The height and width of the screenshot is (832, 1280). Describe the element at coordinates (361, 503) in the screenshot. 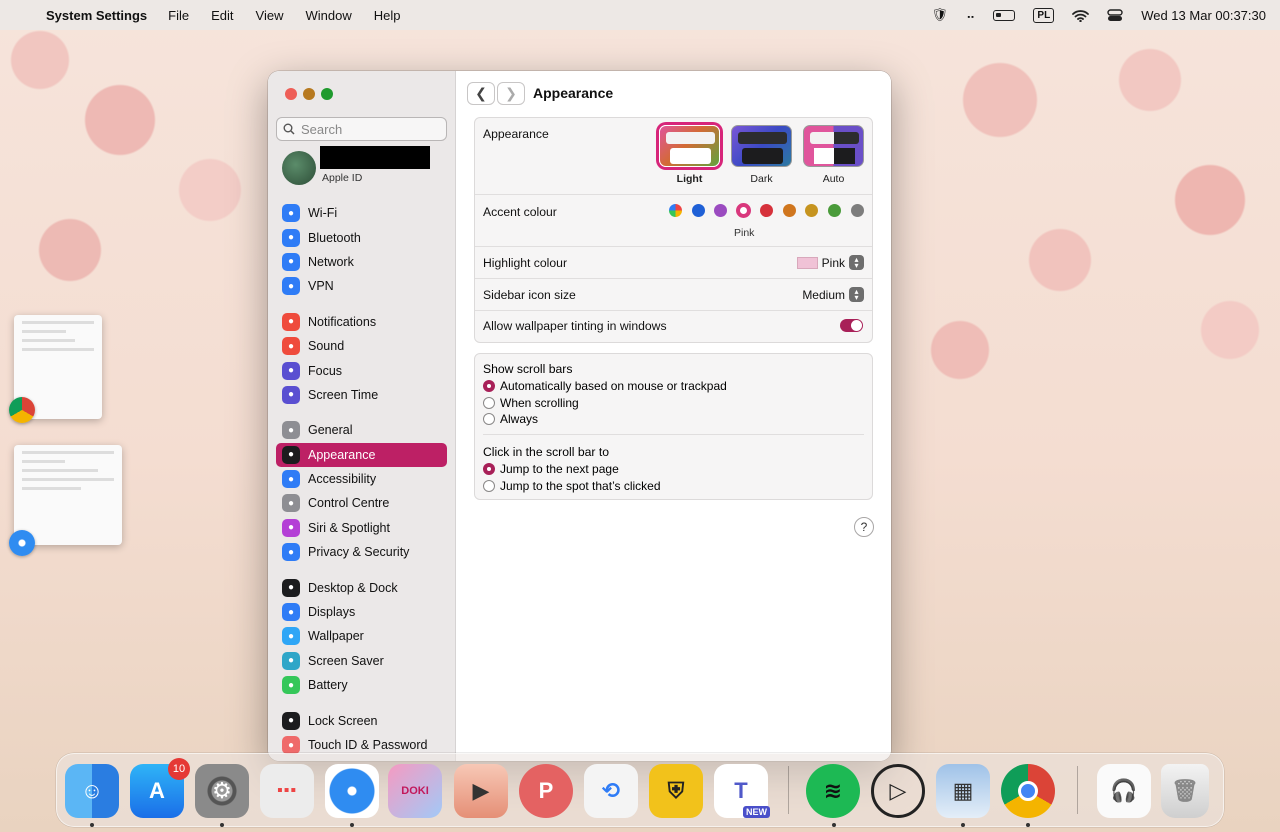

I see `sidebar-item-control-centre: ● Control Centre` at that location.